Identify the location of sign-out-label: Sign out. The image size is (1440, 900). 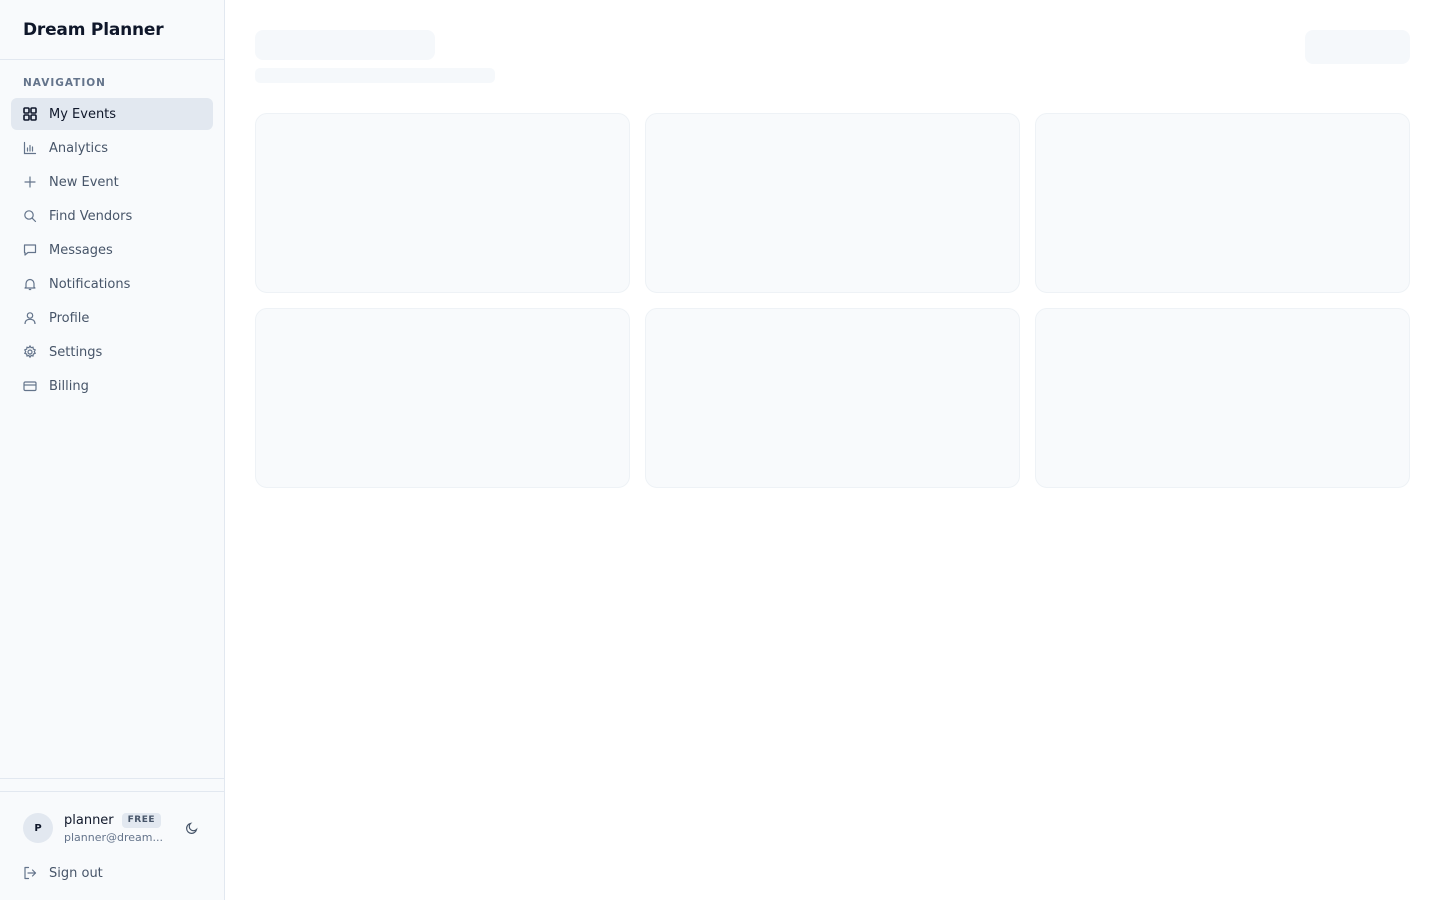
(76, 873).